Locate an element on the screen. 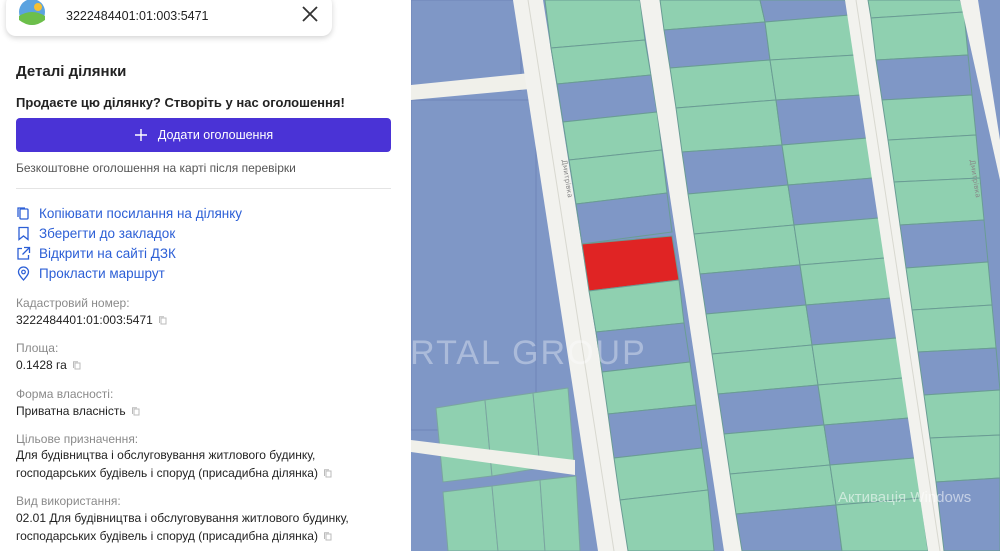  add-listing-button: Додати оголошення is located at coordinates (203, 135).